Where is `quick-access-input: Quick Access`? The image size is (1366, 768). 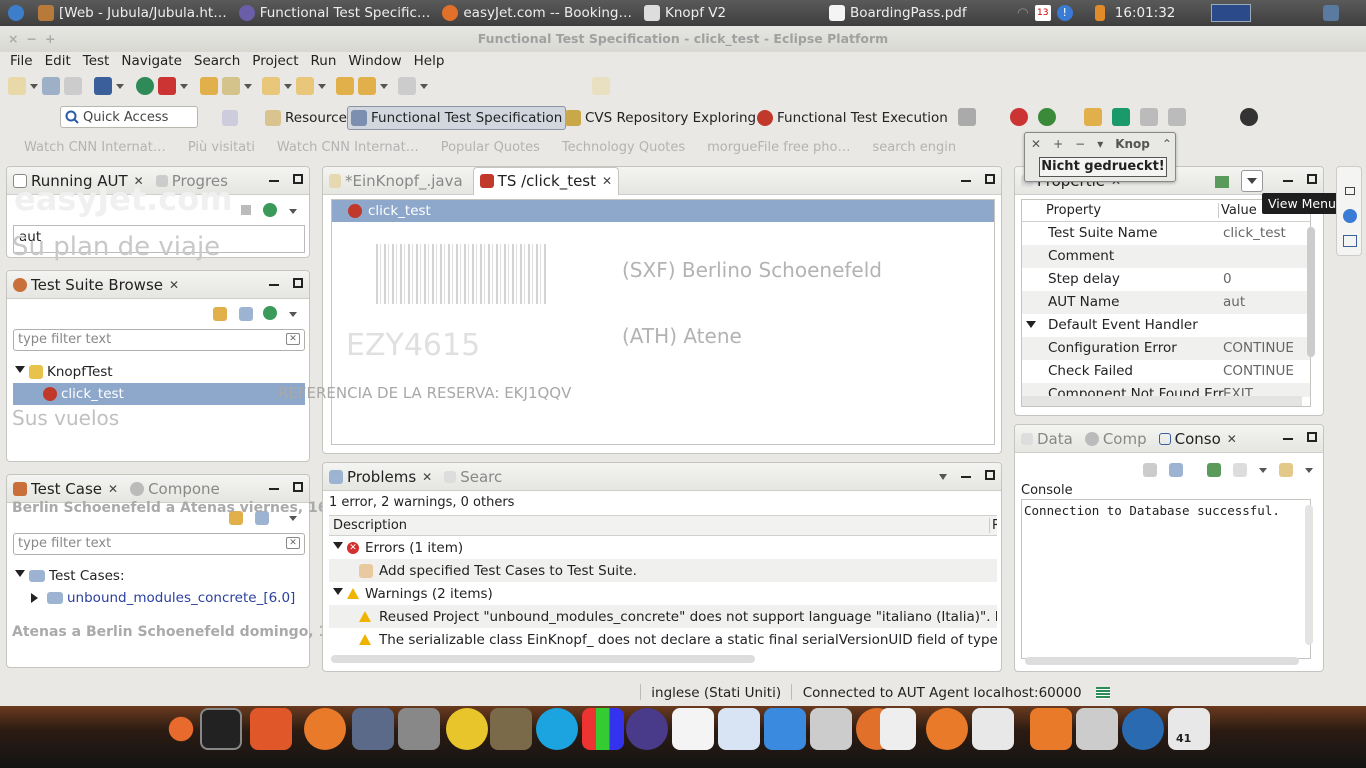
quick-access-input: Quick Access is located at coordinates (129, 117).